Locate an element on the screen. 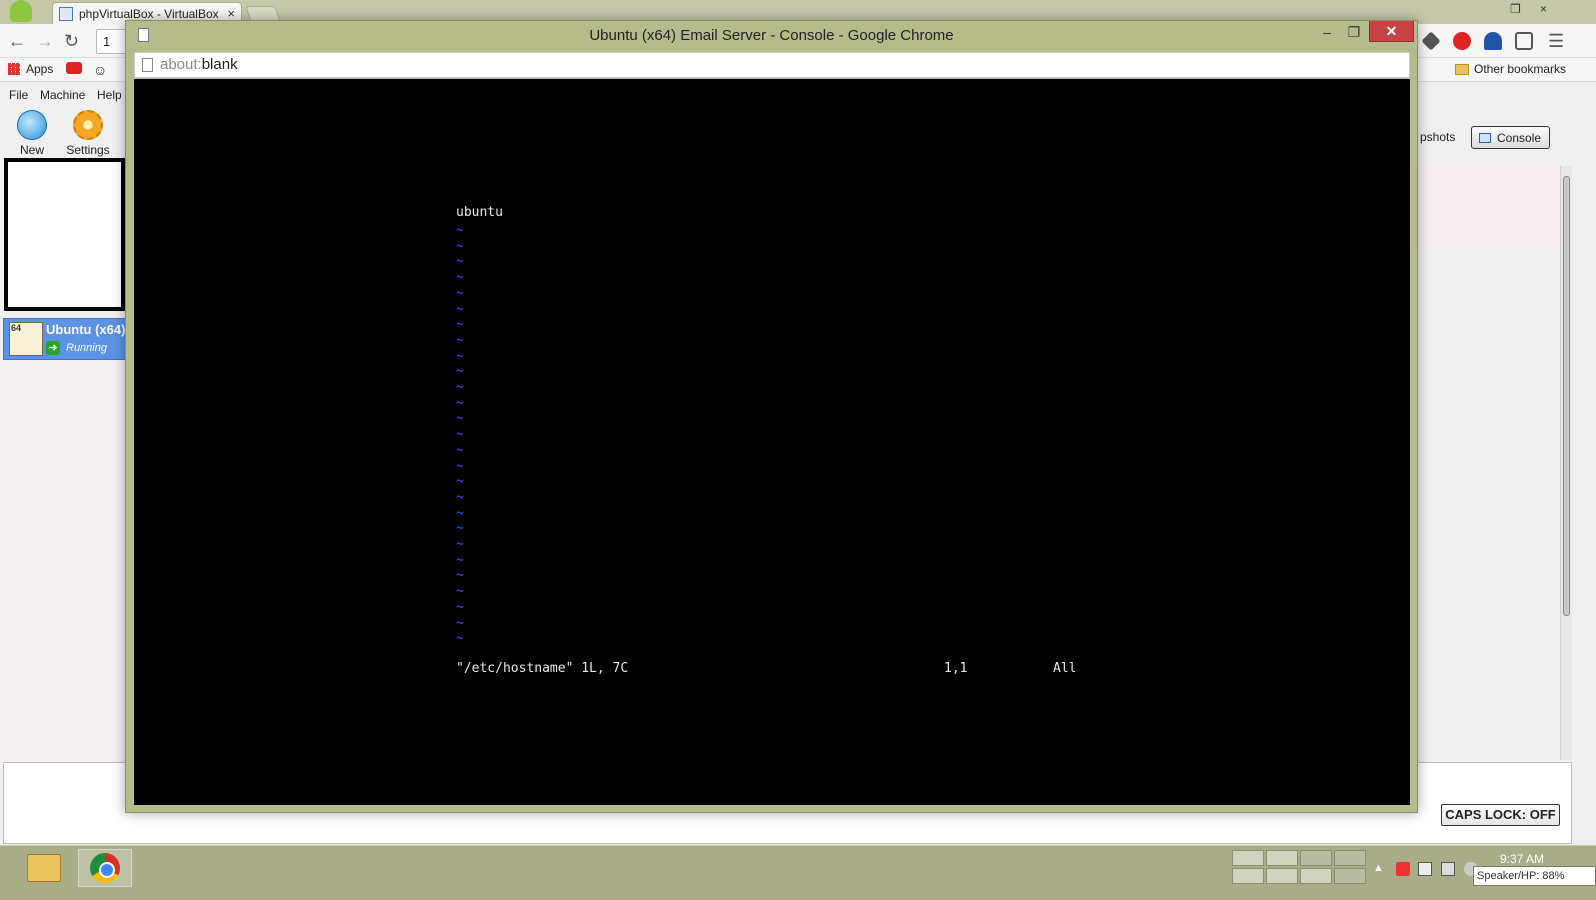  vbox-menubar: File Machine Help is located at coordinates (65, 95).